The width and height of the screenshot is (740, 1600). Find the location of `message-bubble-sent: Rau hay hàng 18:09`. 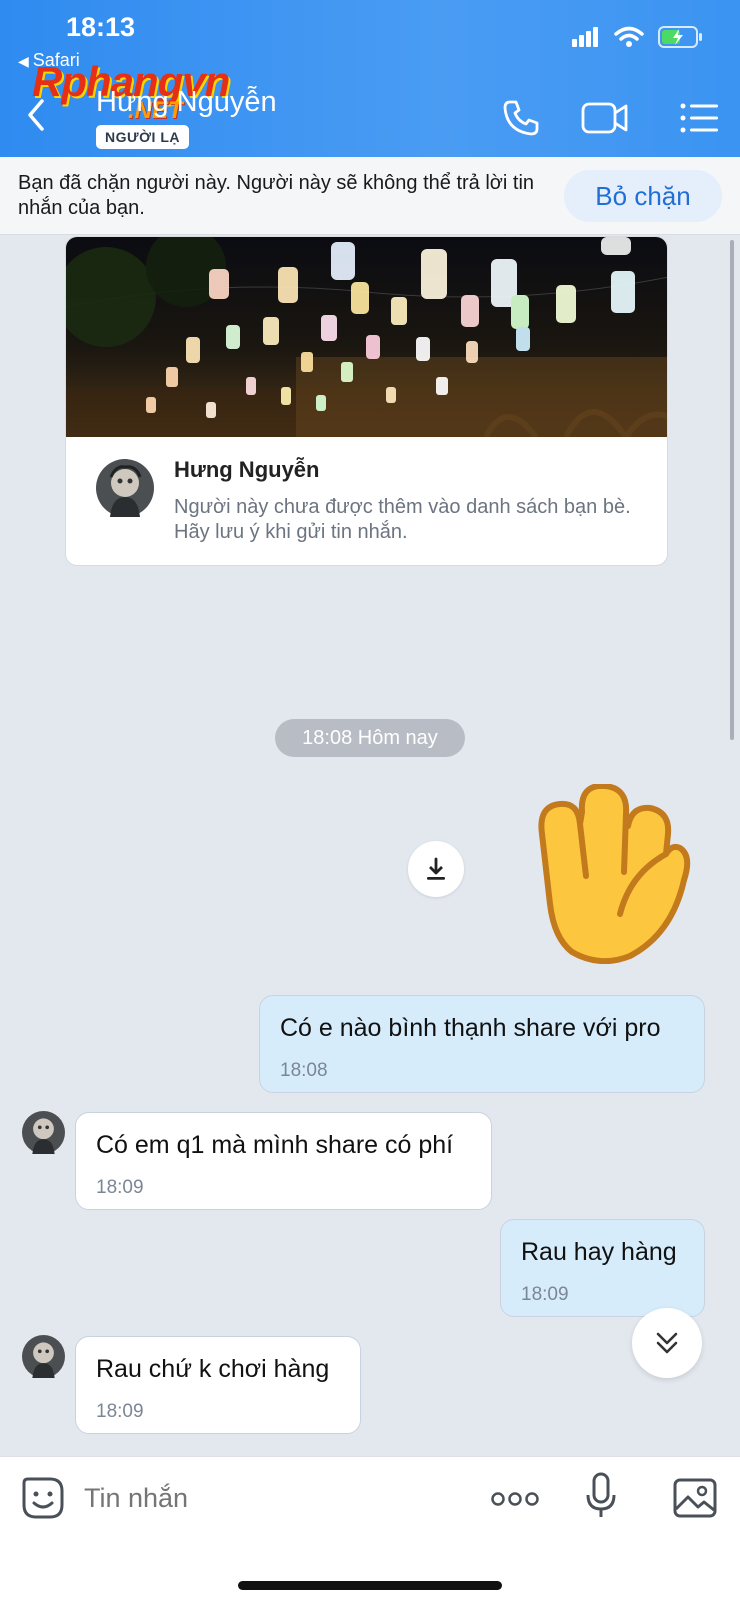

message-bubble-sent: Rau hay hàng 18:09 is located at coordinates (602, 1268).